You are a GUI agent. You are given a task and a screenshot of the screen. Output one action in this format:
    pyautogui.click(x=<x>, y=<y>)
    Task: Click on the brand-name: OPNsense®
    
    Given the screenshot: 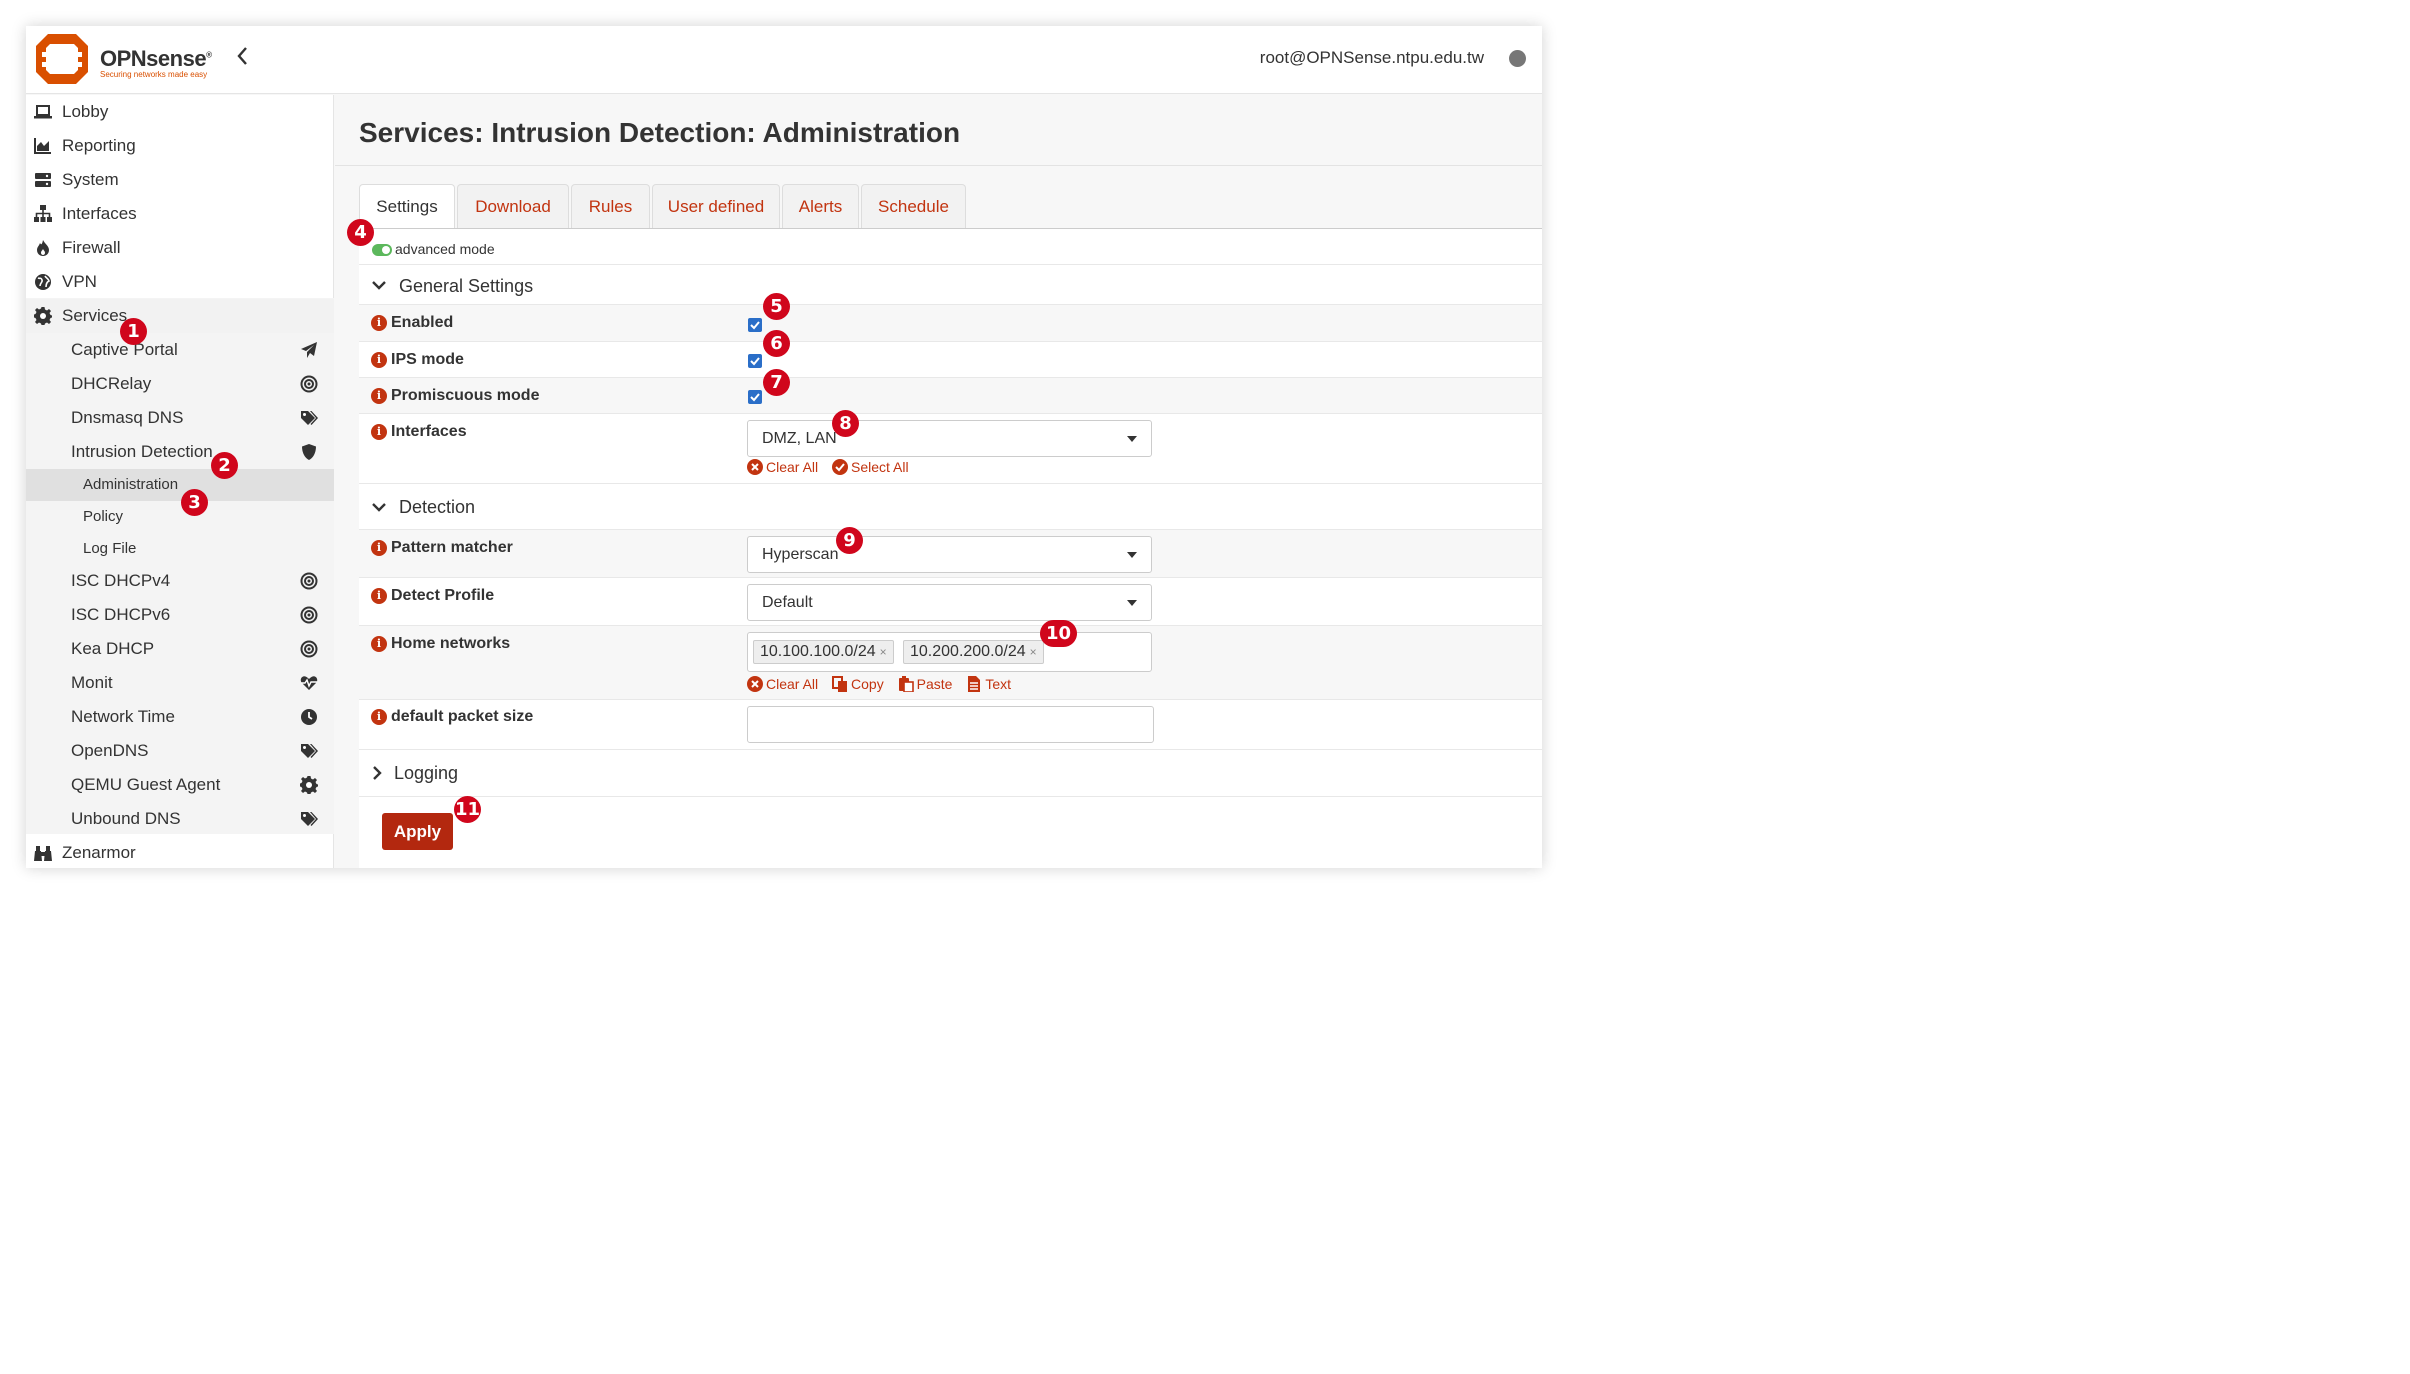 What is the action you would take?
    pyautogui.click(x=156, y=58)
    